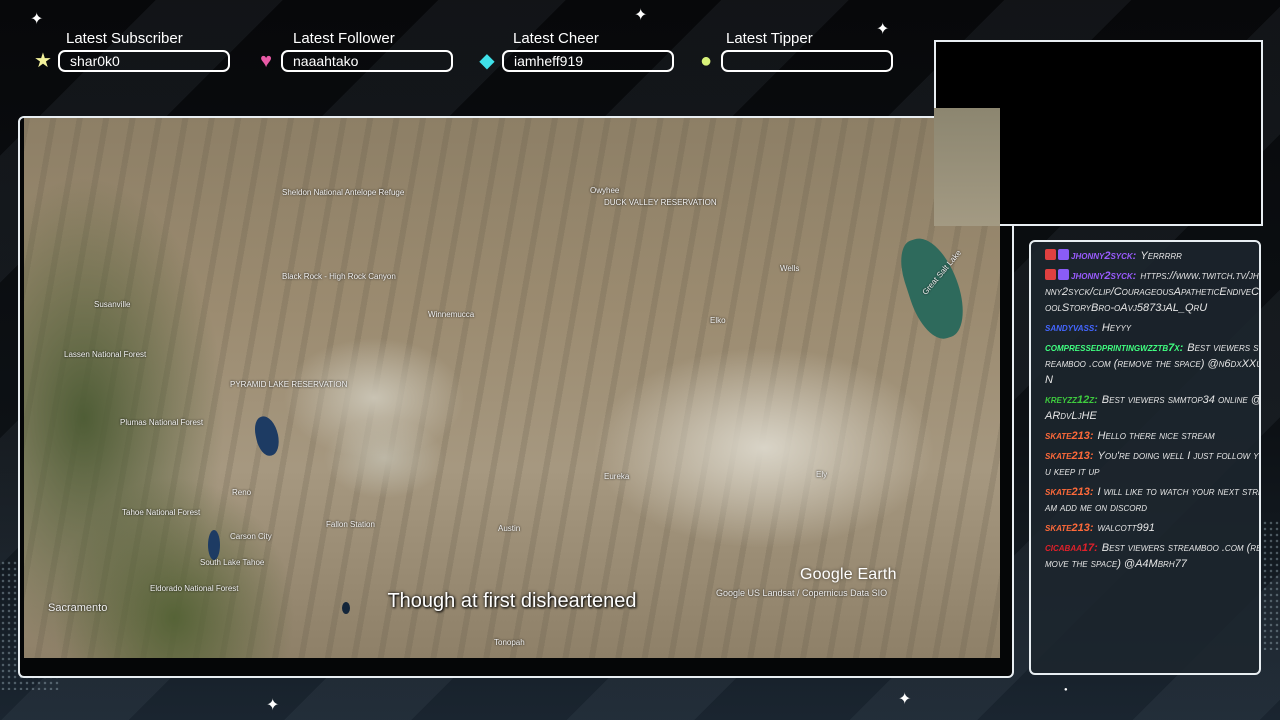 The width and height of the screenshot is (1280, 720). Describe the element at coordinates (605, 190) in the screenshot. I see `map-label: Owyhee` at that location.